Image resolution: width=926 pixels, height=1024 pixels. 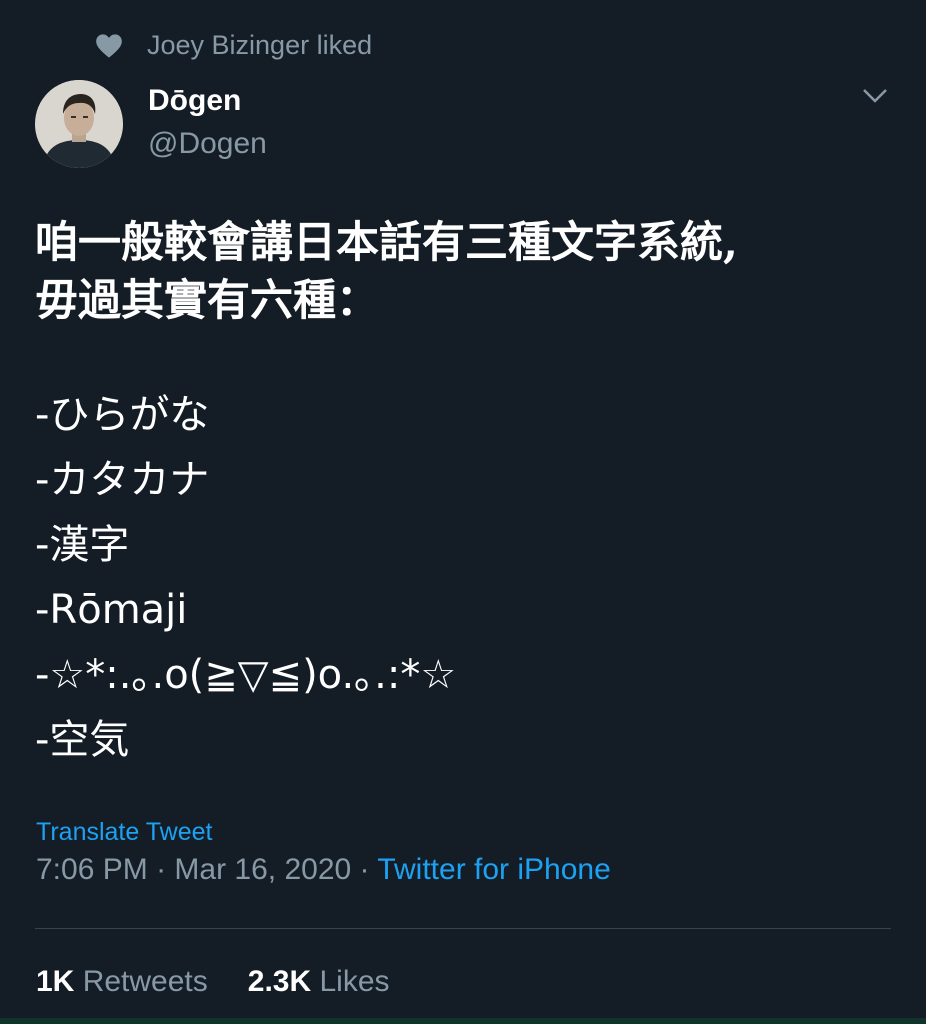 What do you see at coordinates (213, 982) in the screenshot?
I see `tweet-stats: 1K Retweets 2.3K Likes` at bounding box center [213, 982].